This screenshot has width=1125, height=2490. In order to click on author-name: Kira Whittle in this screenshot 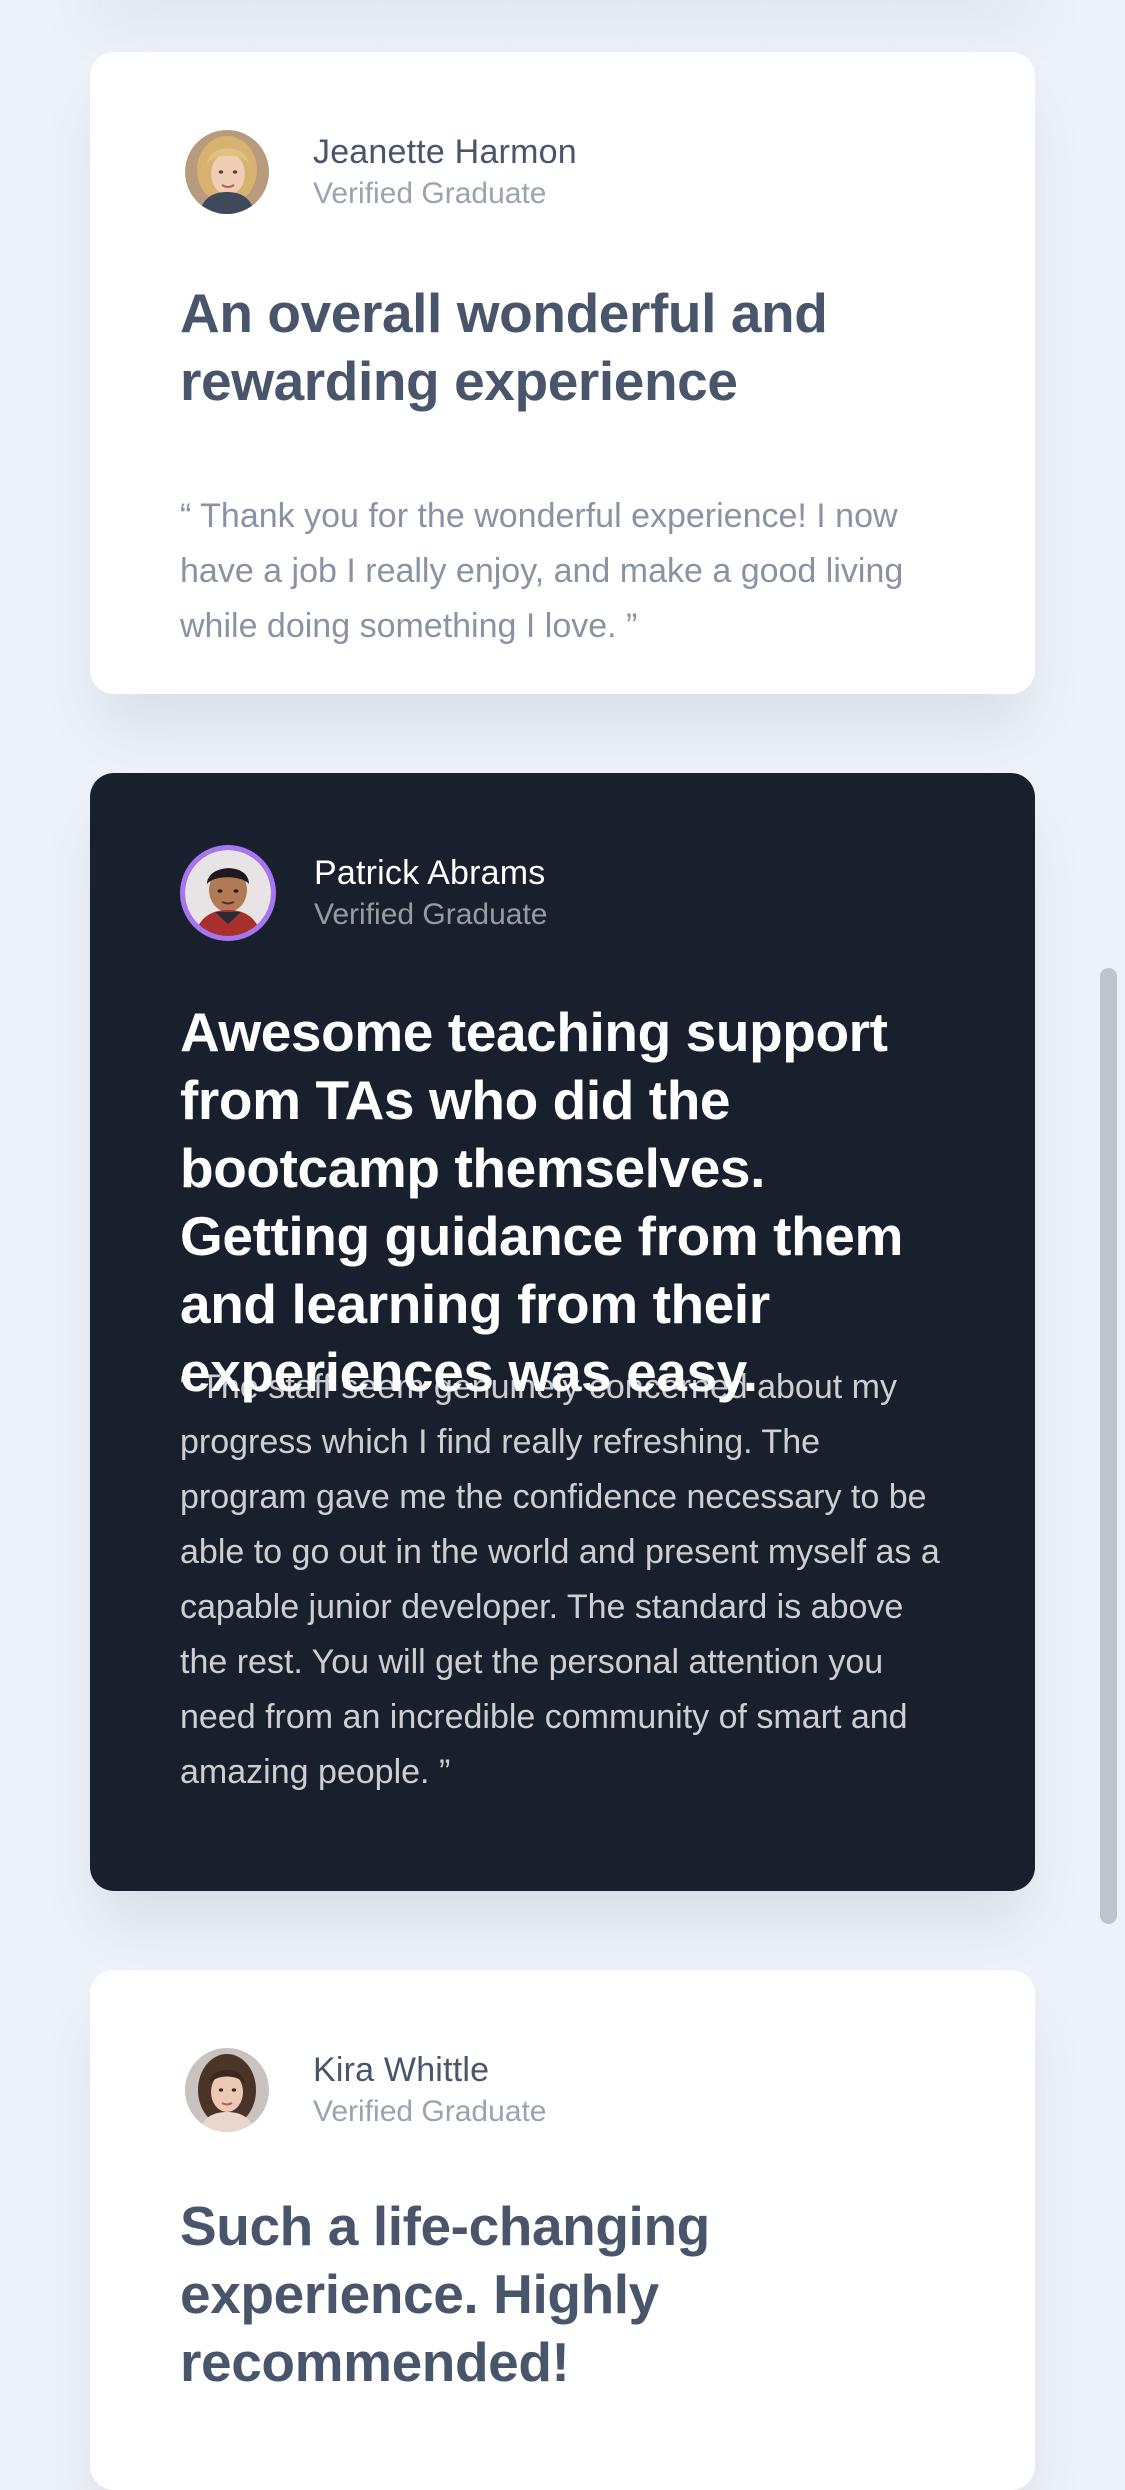, I will do `click(401, 2070)`.